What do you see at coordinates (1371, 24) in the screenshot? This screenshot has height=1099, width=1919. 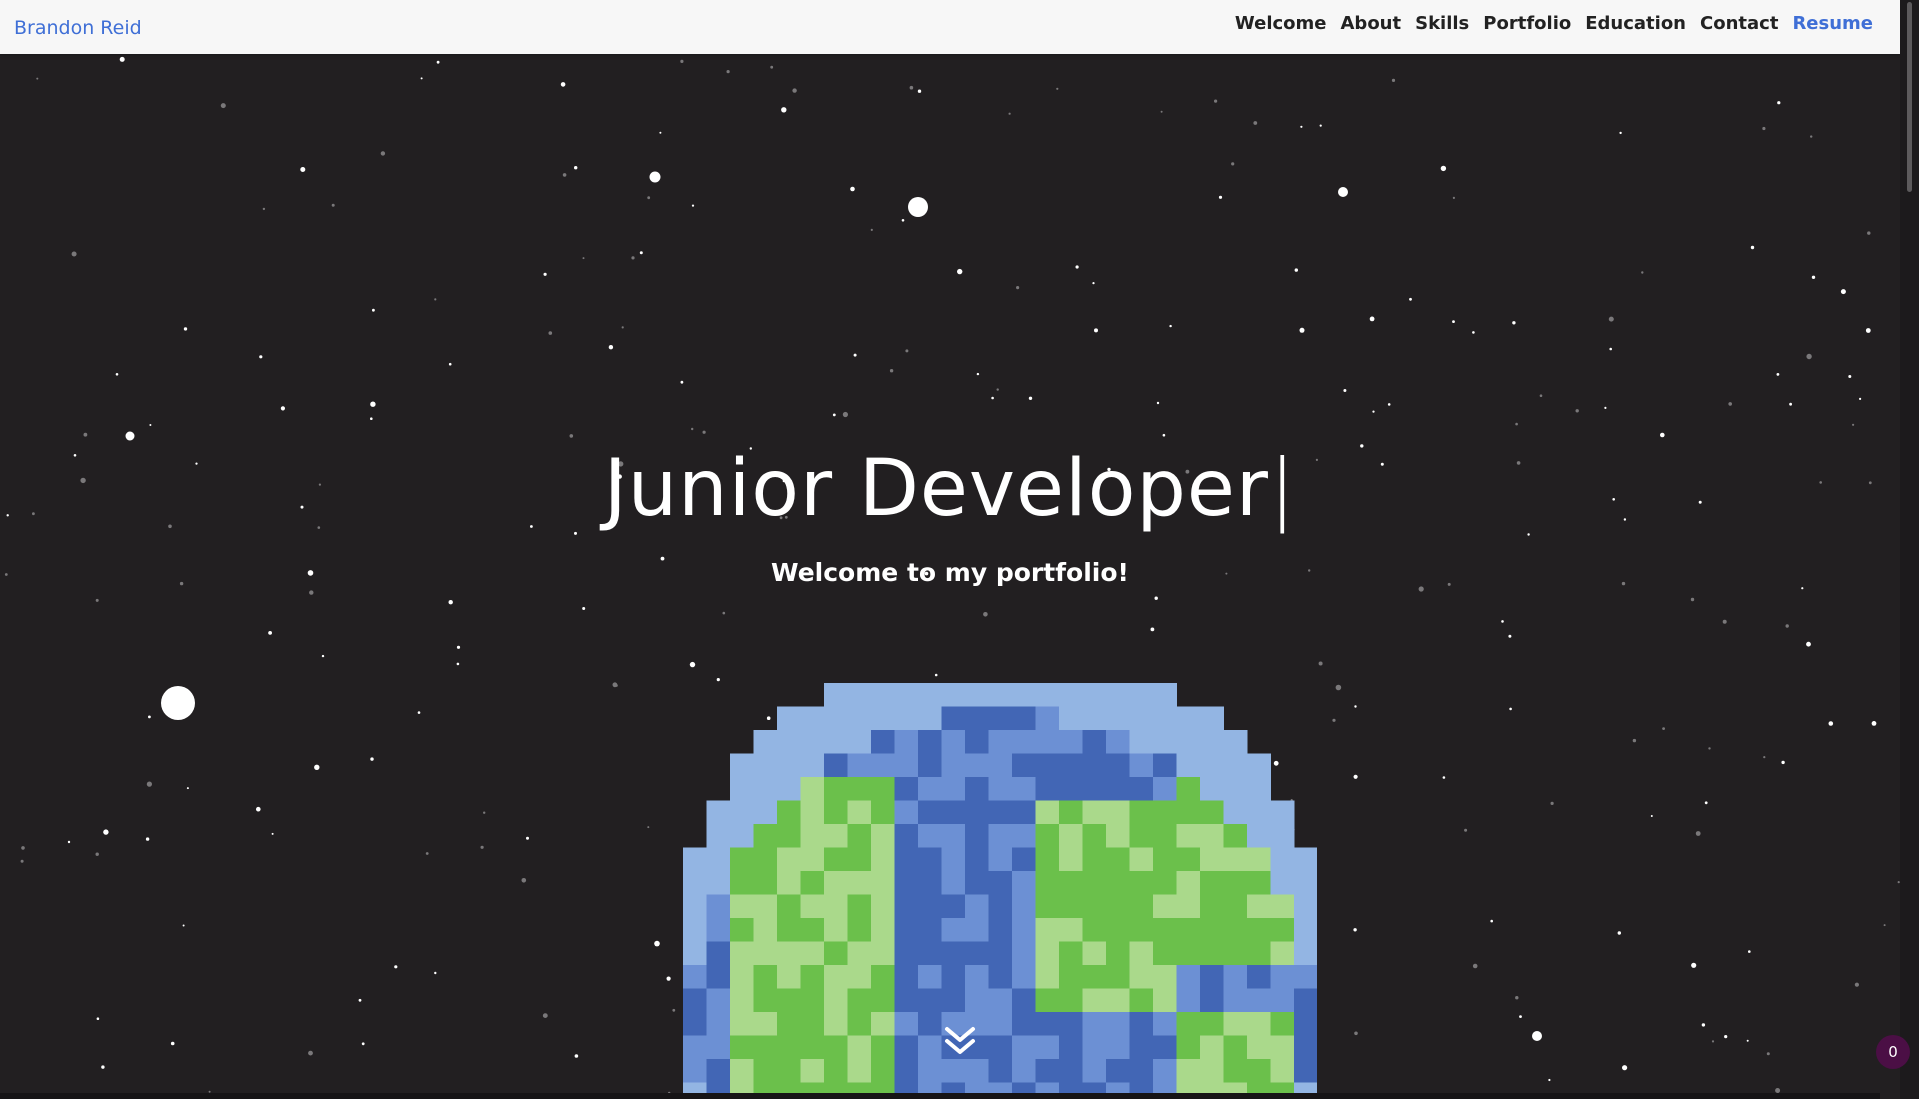 I see `nav-link-about: About` at bounding box center [1371, 24].